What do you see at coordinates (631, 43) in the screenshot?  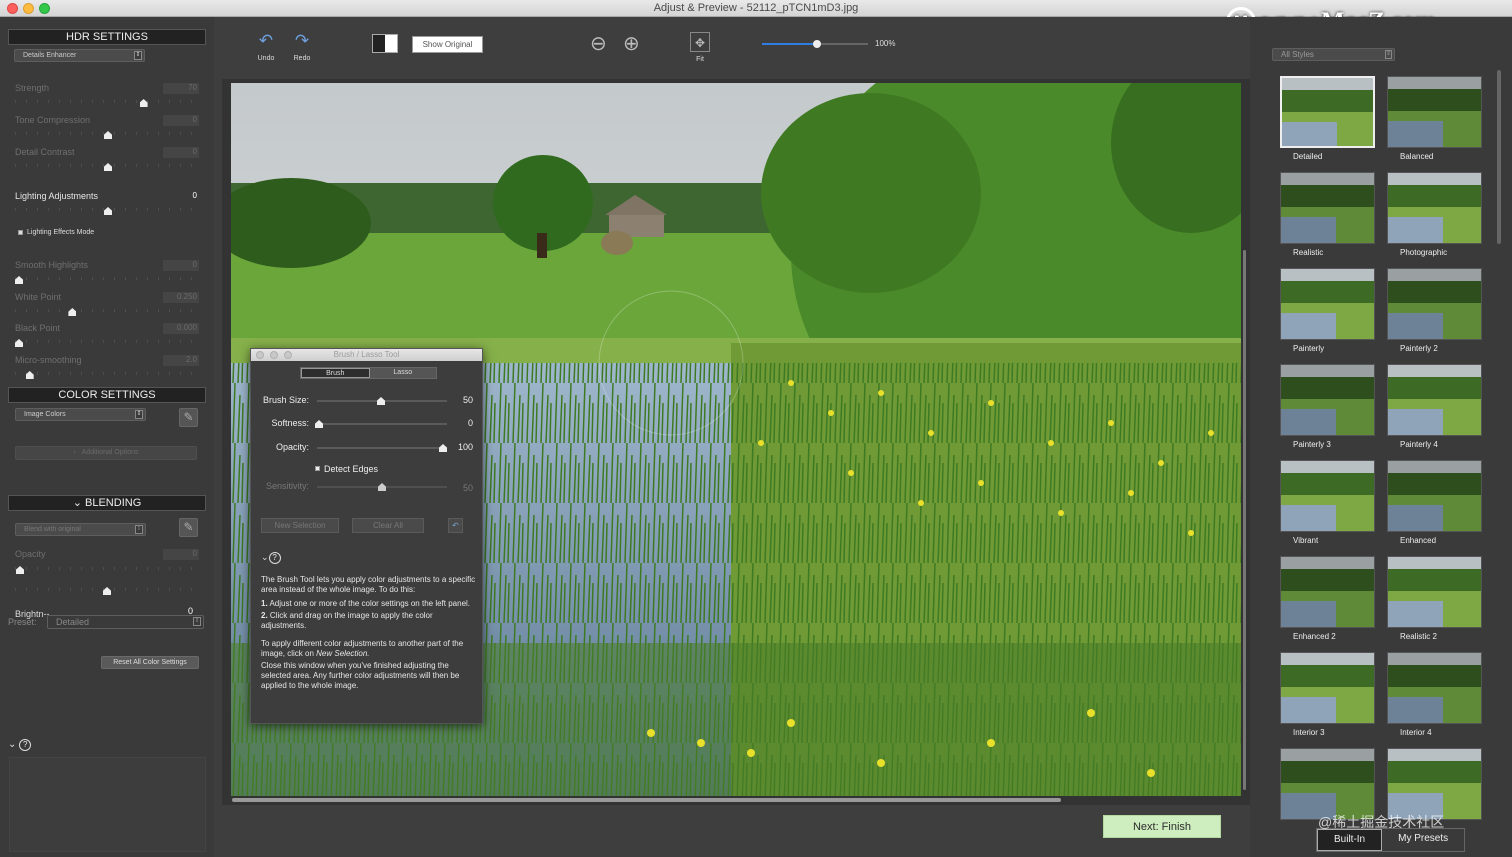 I see `zoom-in-icon: ⊕` at bounding box center [631, 43].